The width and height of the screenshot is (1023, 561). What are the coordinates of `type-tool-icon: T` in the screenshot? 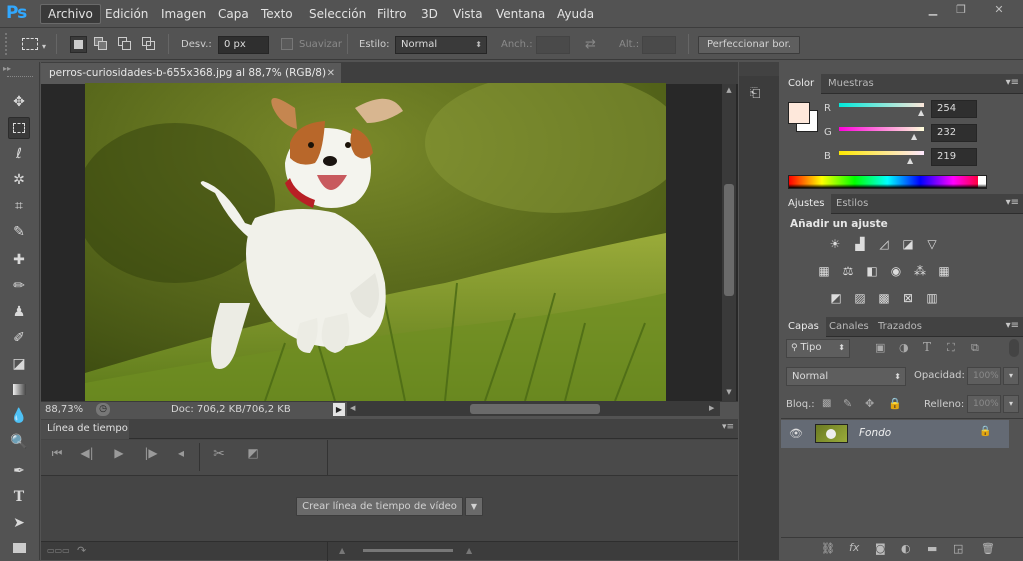 It's located at (19, 497).